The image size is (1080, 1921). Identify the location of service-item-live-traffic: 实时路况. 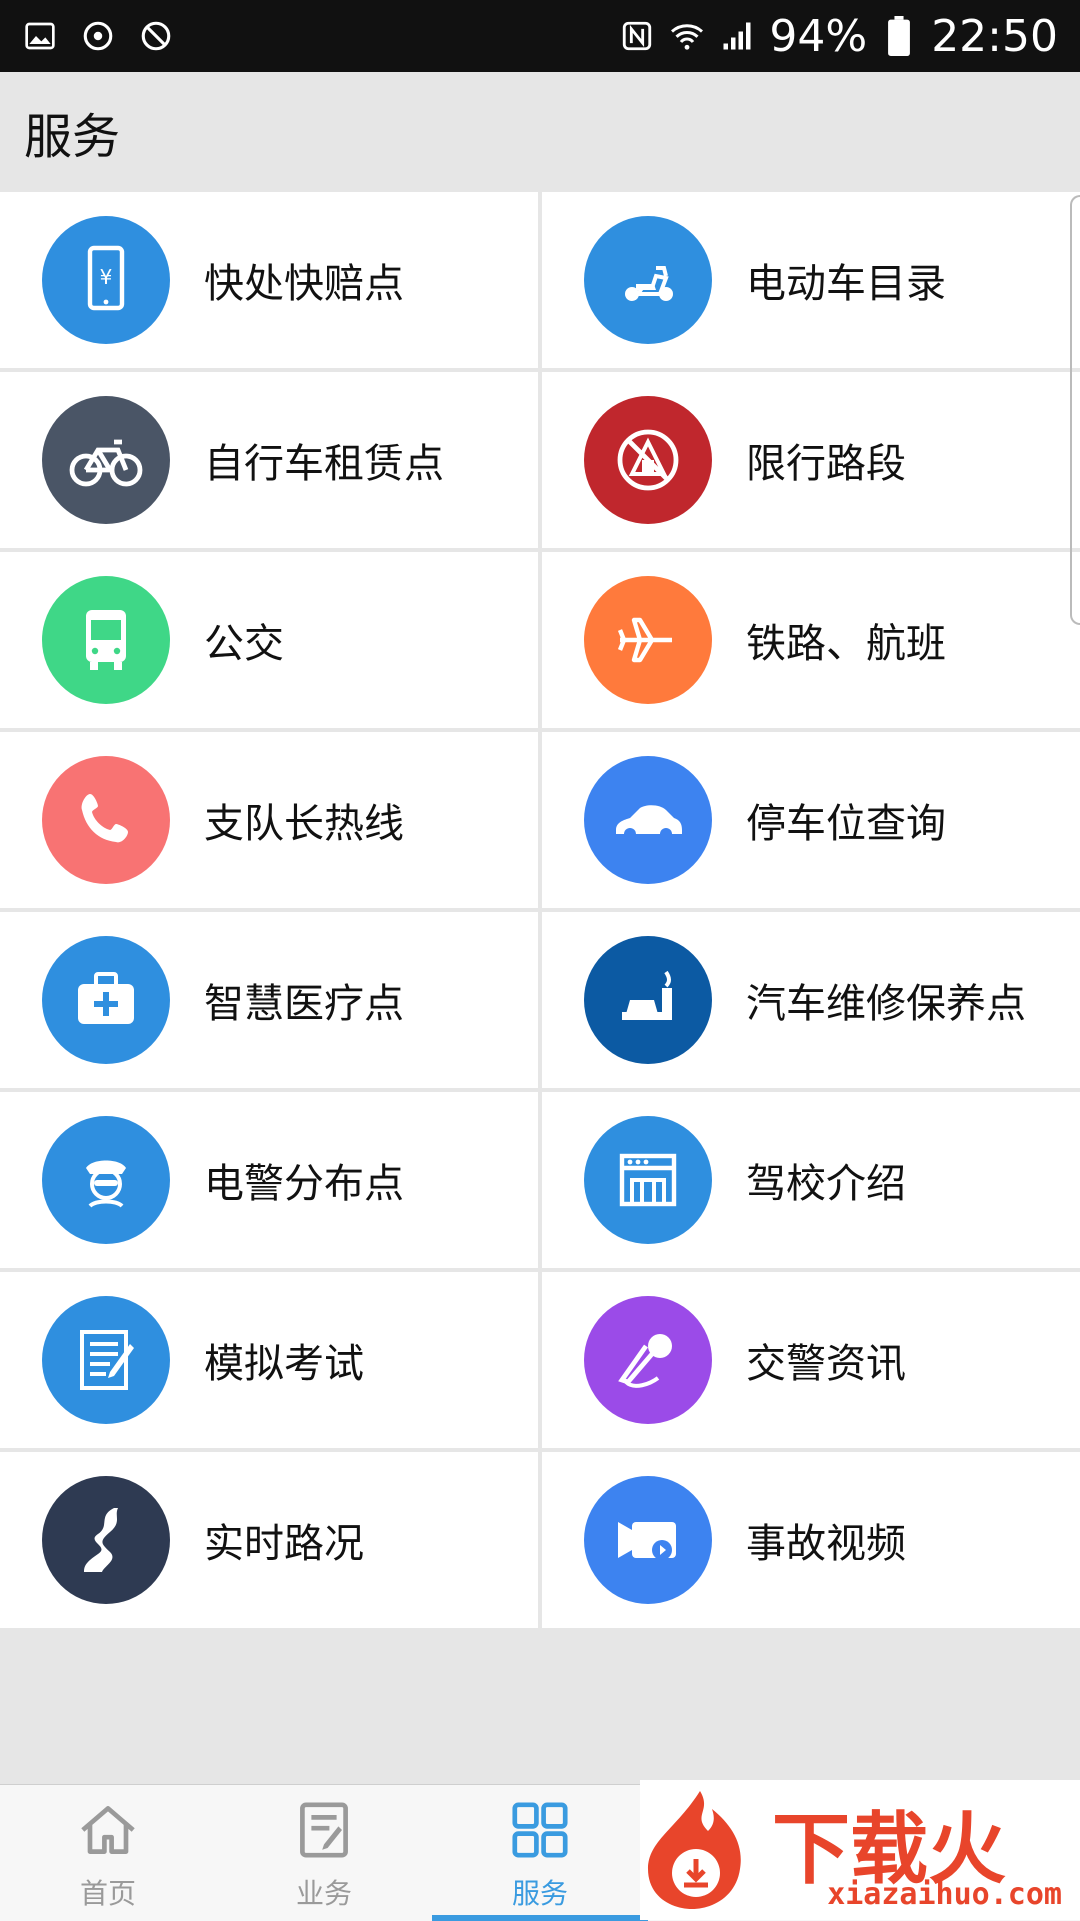
(269, 1540).